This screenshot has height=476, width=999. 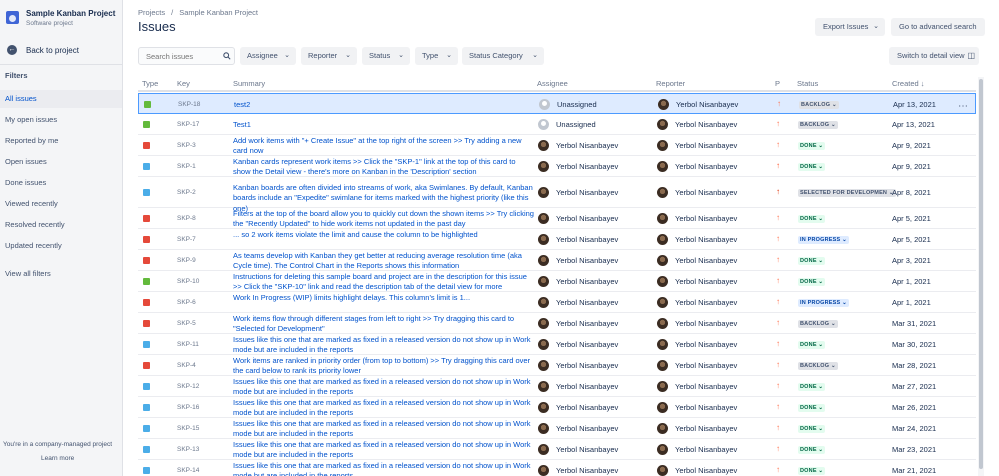 I want to click on issue-summary-link: Test1, so click(x=384, y=125).